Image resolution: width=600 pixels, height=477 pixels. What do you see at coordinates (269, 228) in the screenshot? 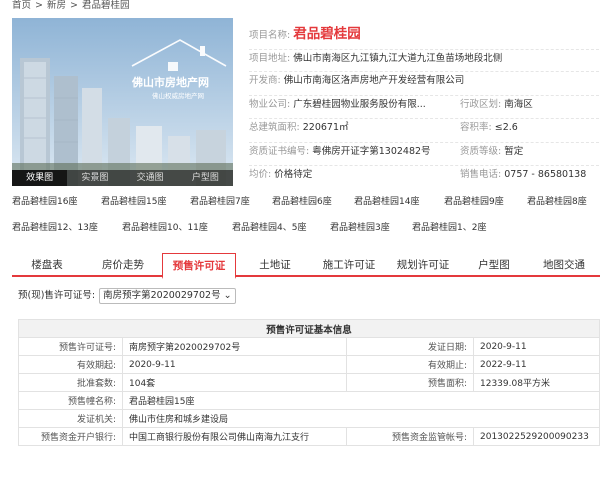
I see `building-link: 君品碧桂园4、5座` at bounding box center [269, 228].